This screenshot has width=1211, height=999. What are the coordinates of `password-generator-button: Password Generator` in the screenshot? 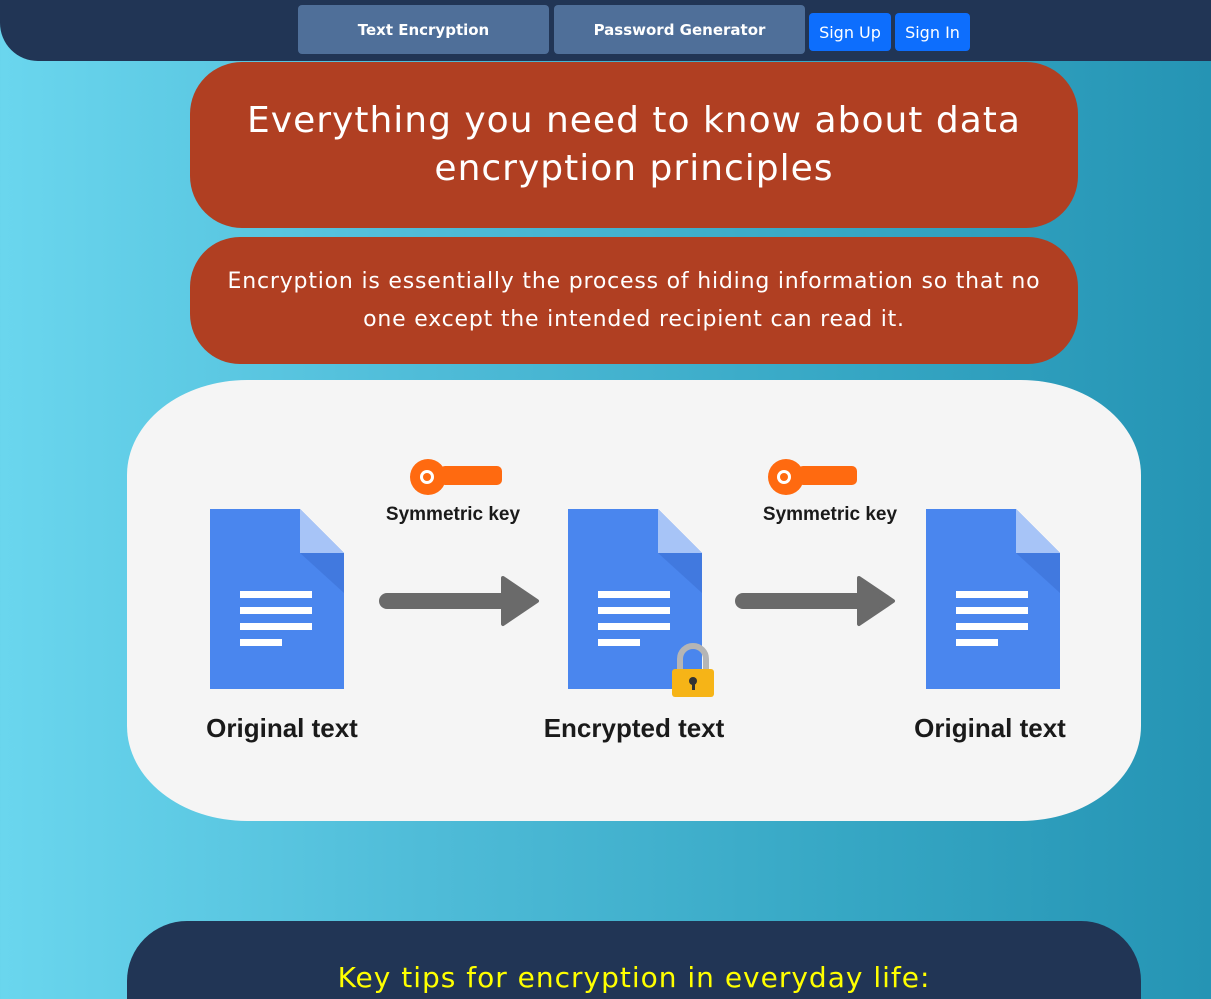 It's located at (679, 29).